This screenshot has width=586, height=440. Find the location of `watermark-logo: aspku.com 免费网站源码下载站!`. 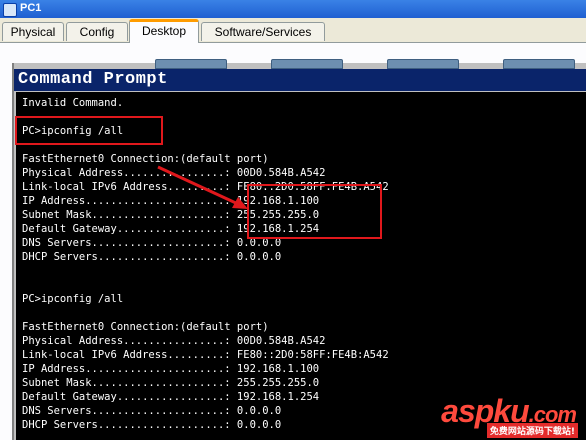

watermark-logo: aspku.com 免费网站源码下载站! is located at coordinates (496, 416).